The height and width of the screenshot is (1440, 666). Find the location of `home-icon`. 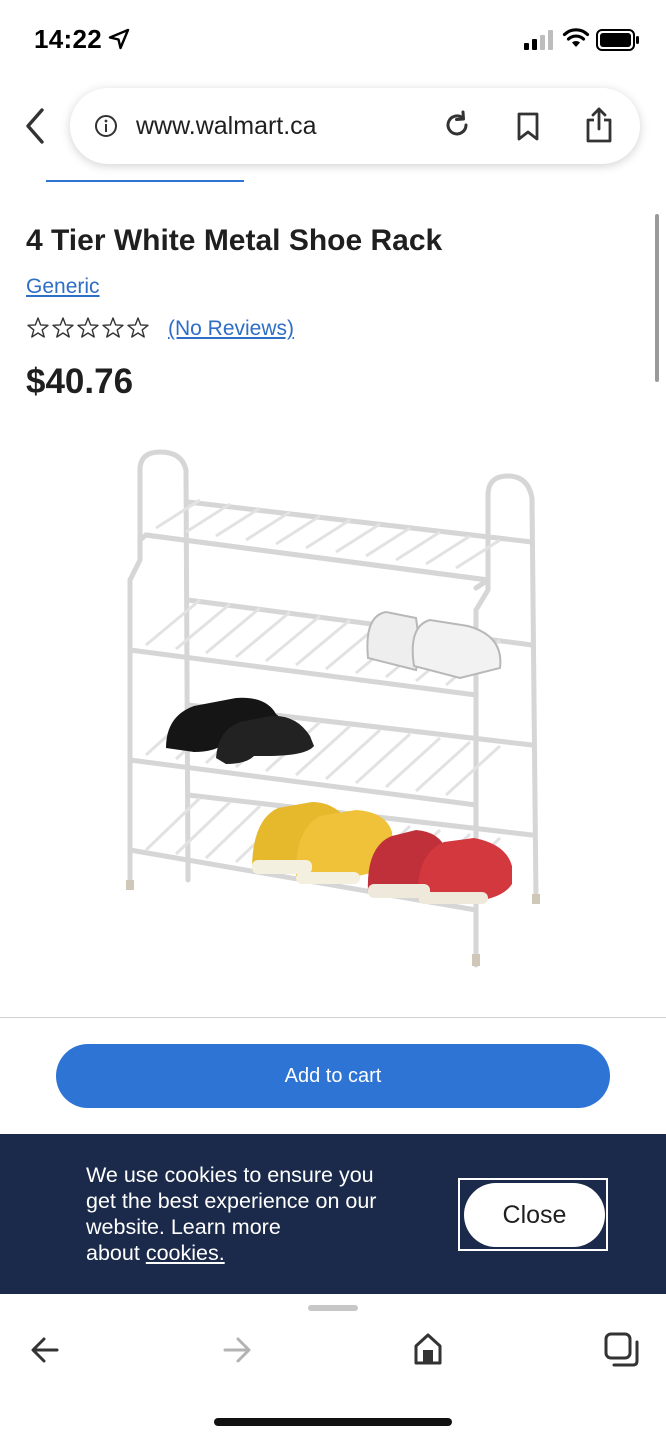

home-icon is located at coordinates (428, 1349).